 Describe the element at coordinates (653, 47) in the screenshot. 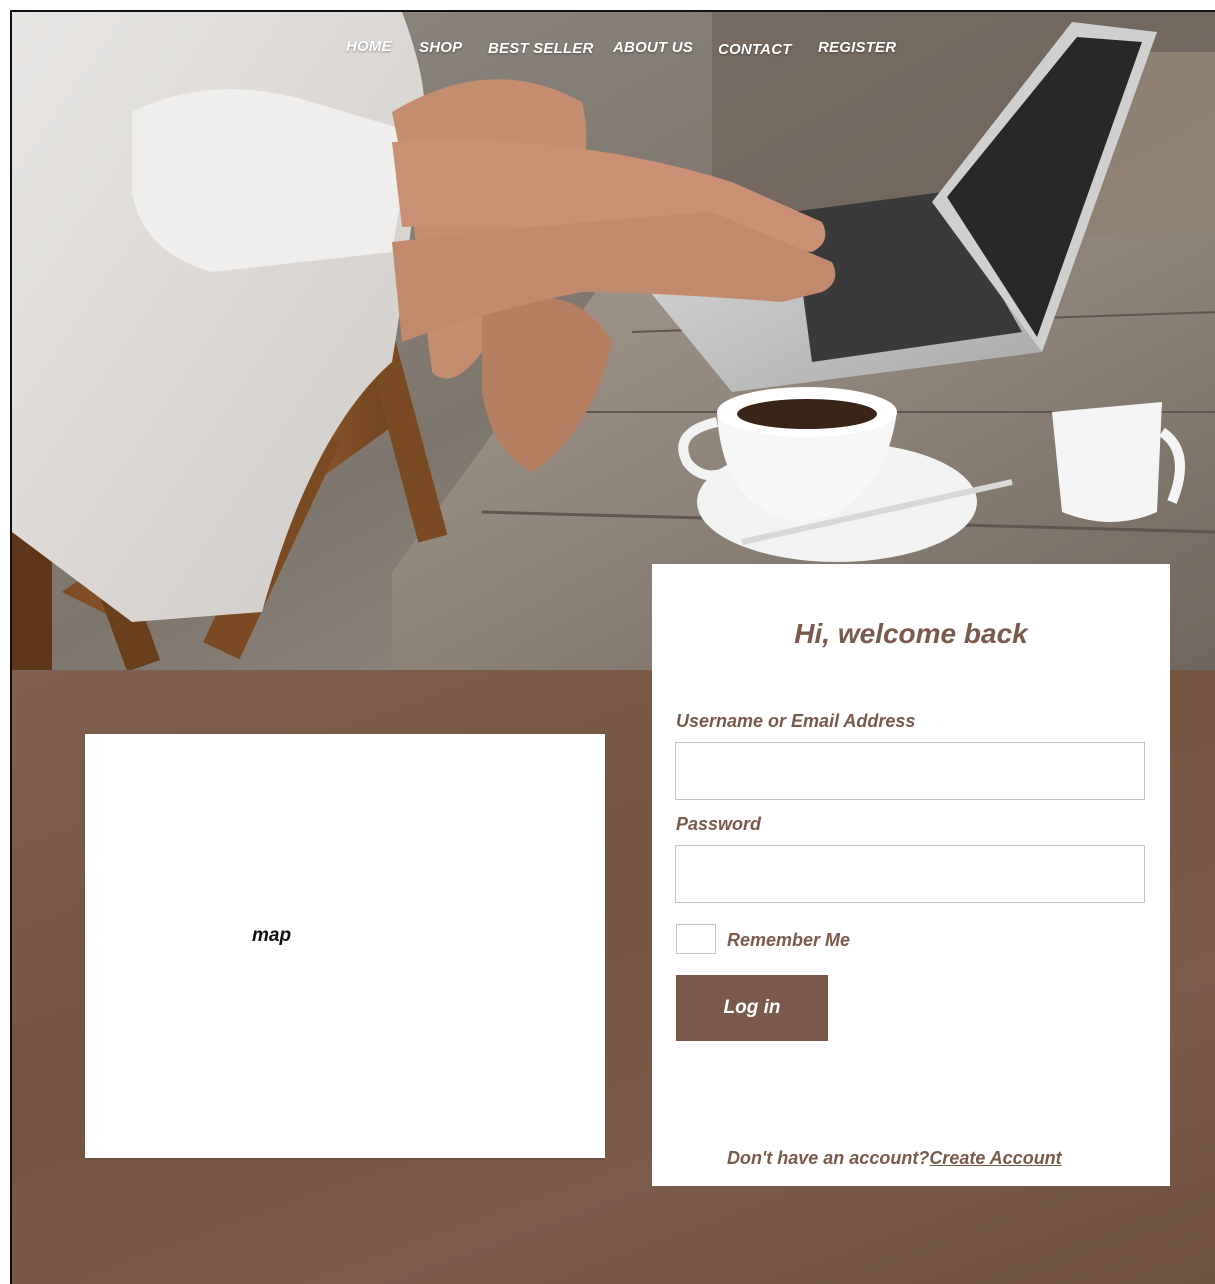

I see `nav-about-us: ABOUT US` at that location.